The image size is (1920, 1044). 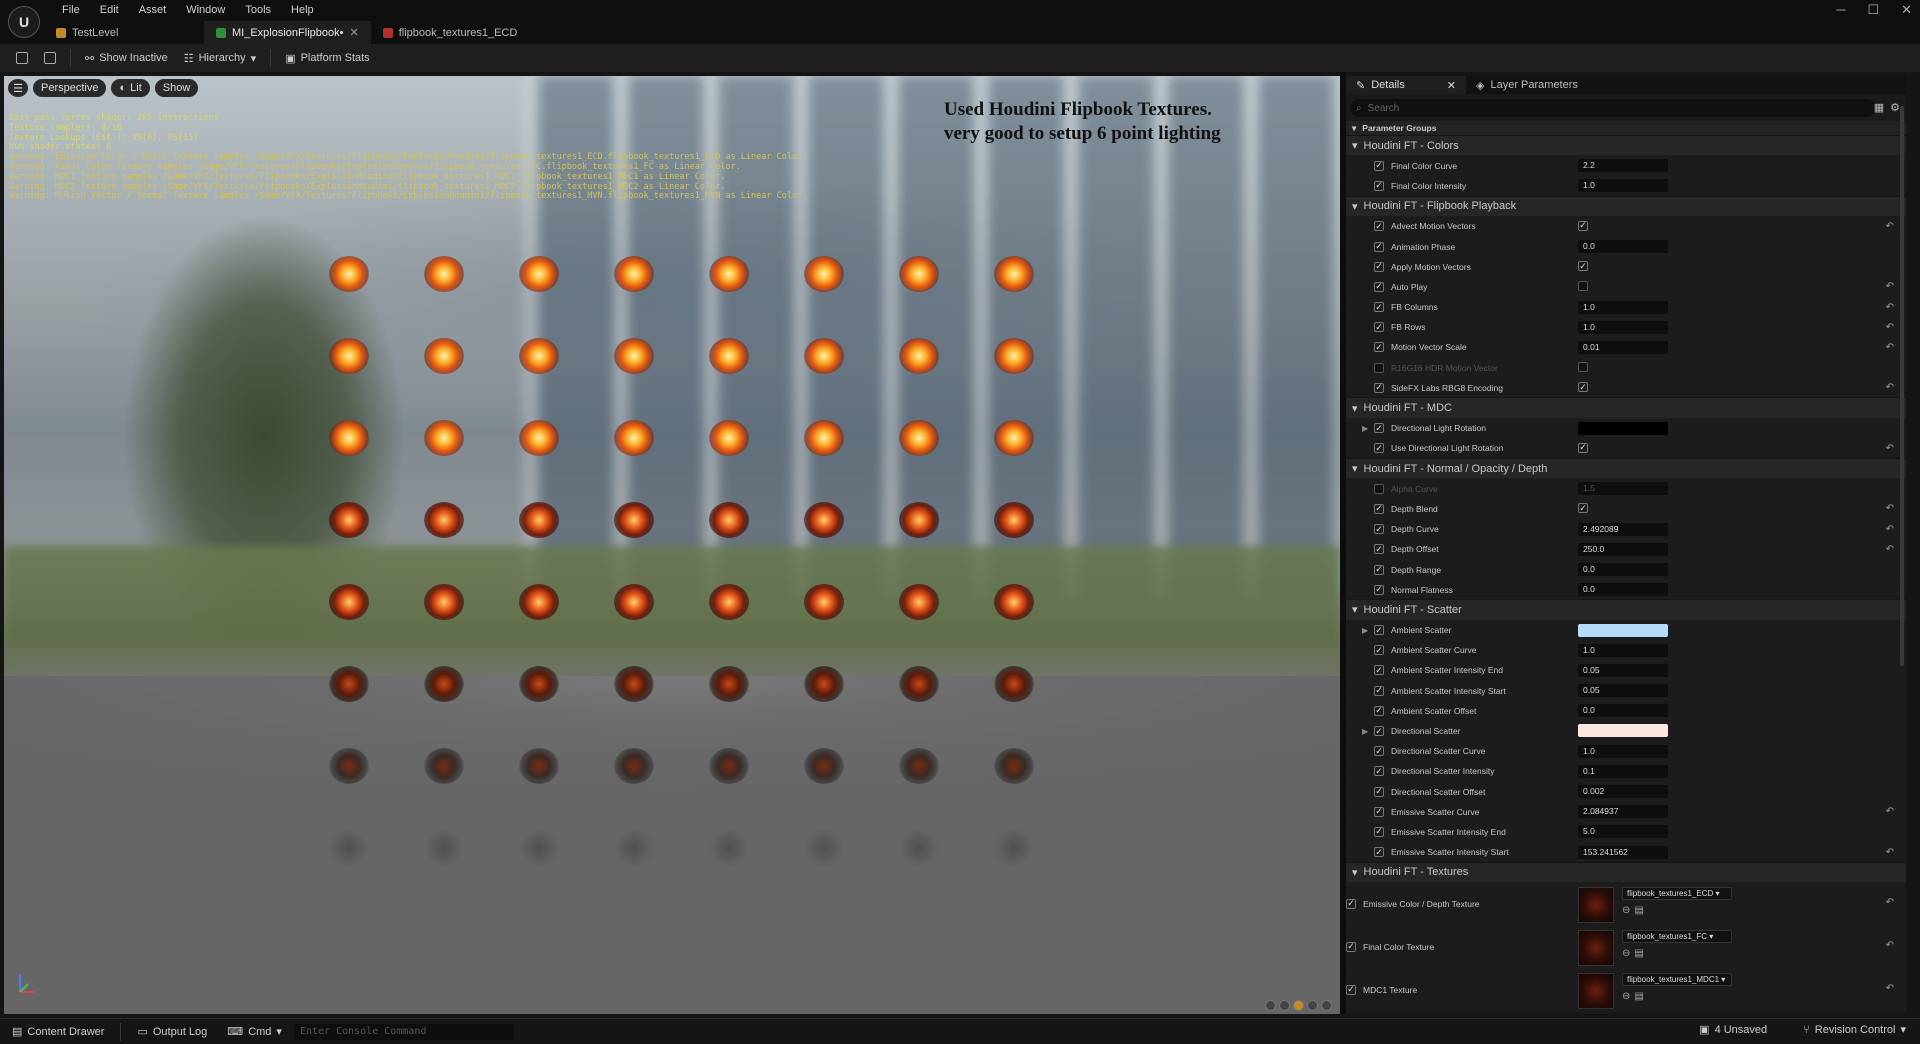 What do you see at coordinates (1379, 367) in the screenshot?
I see `override-checkbox` at bounding box center [1379, 367].